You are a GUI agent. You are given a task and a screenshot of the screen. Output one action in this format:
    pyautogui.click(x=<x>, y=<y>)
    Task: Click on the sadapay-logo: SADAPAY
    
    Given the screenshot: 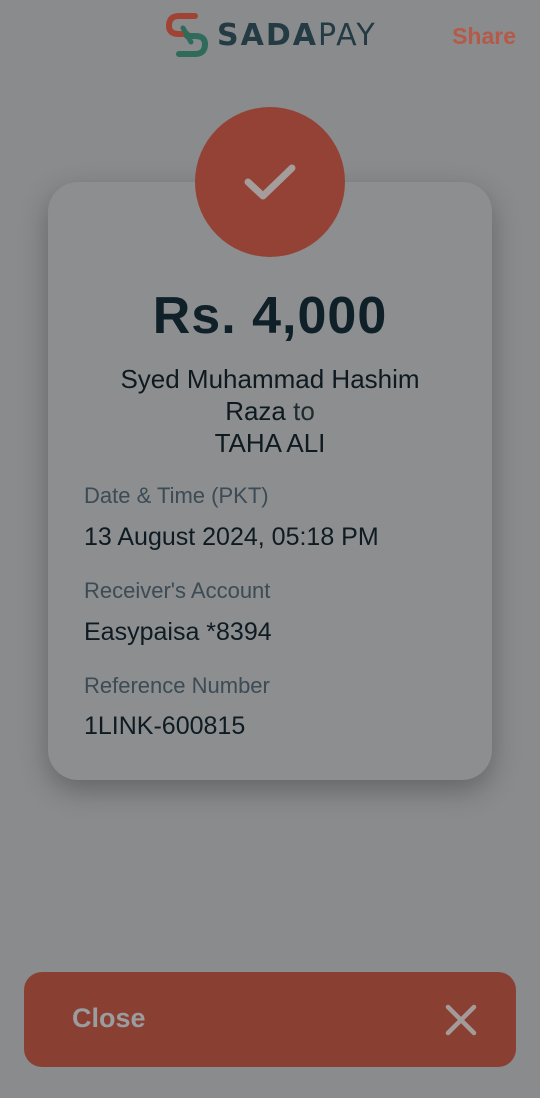 What is the action you would take?
    pyautogui.click(x=271, y=35)
    